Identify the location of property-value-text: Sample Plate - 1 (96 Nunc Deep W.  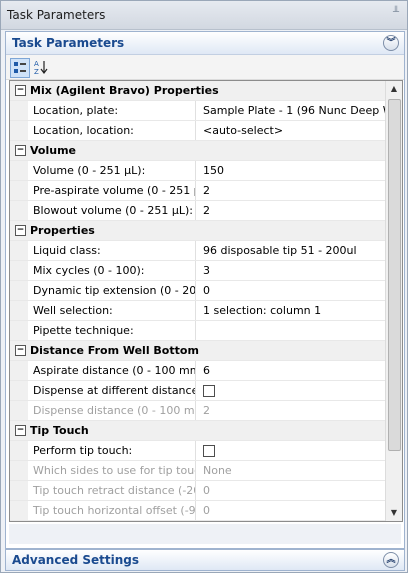
(294, 110).